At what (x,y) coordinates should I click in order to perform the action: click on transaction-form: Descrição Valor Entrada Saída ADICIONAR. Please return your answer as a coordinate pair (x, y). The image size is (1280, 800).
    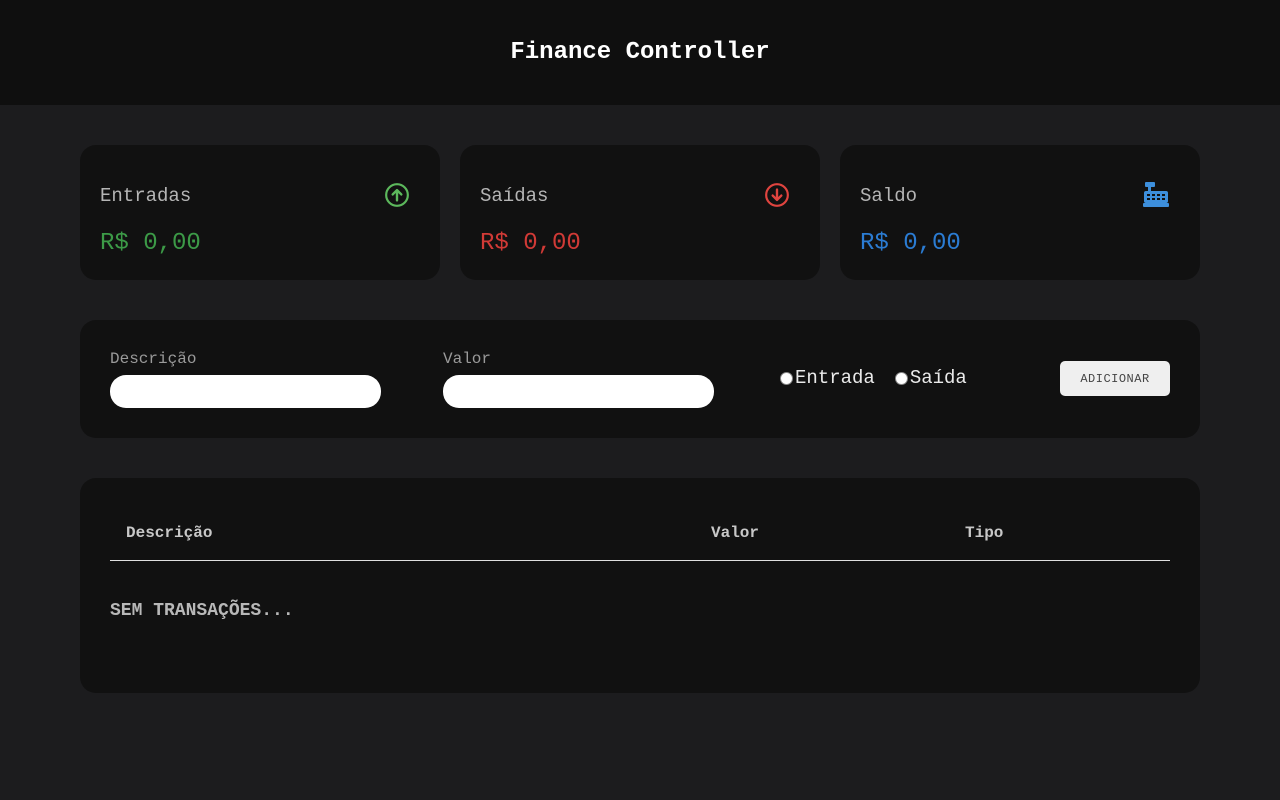
    Looking at the image, I should click on (640, 379).